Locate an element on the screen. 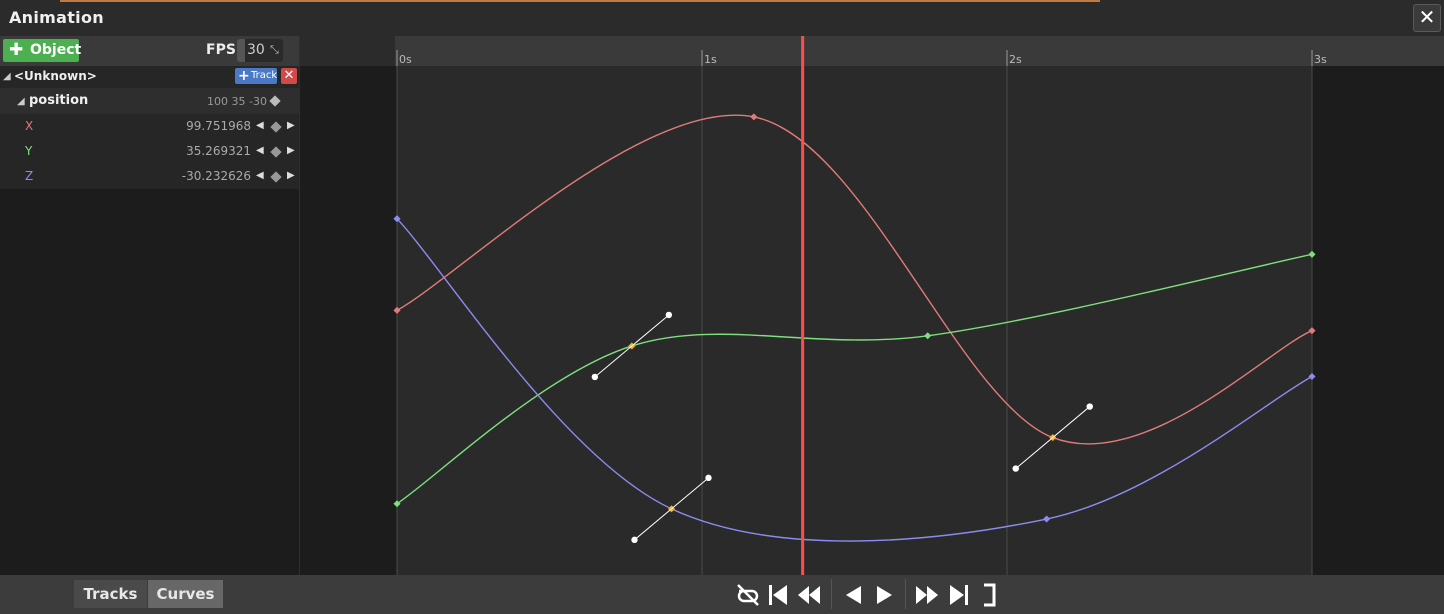 This screenshot has height=614, width=1444. plus-icon: ✚ is located at coordinates (16, 50).